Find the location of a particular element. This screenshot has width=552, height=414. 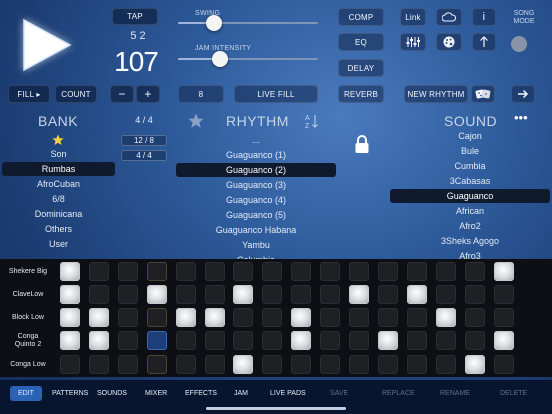

sound-list-item: 3Cabasas is located at coordinates (470, 181).